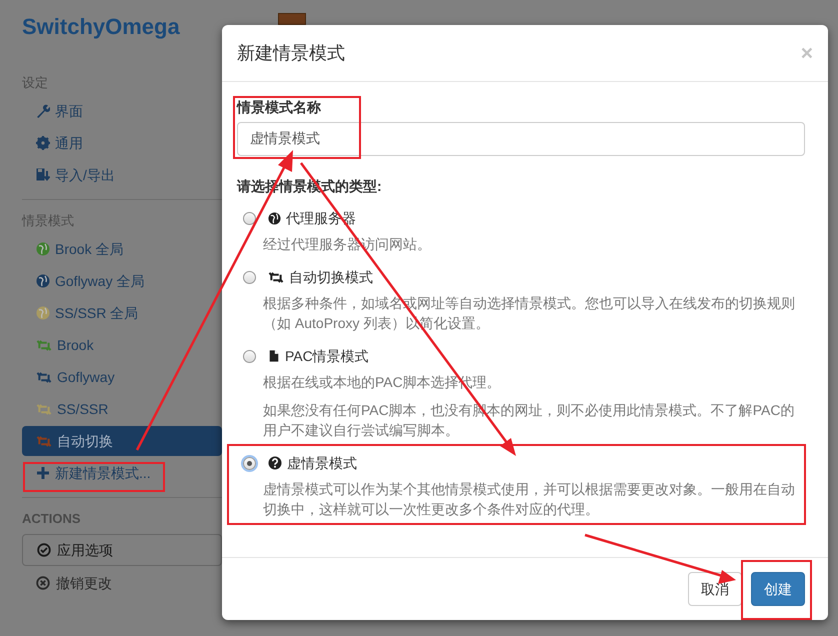 The image size is (838, 636). Describe the element at coordinates (276, 277) in the screenshot. I see `repeat-arrows-icon` at that location.